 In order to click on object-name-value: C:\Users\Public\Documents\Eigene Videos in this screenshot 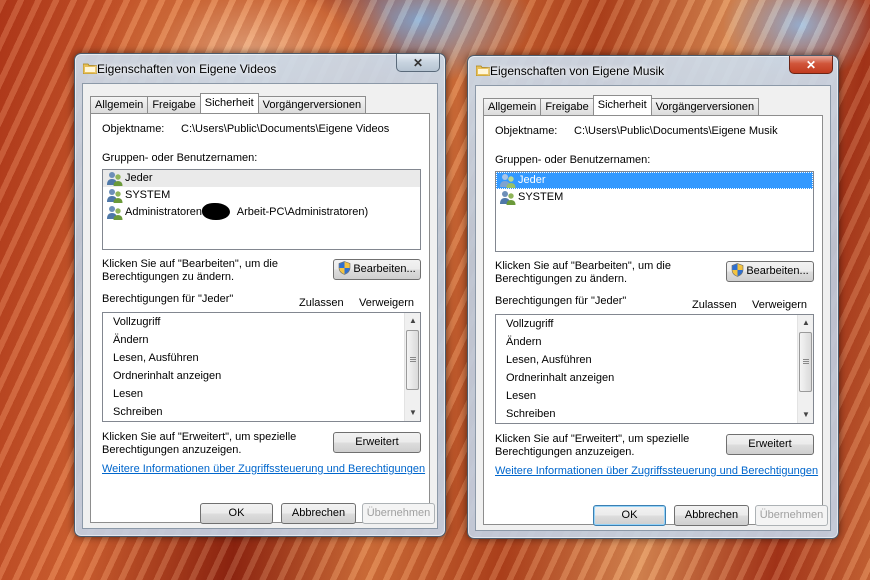, I will do `click(285, 129)`.